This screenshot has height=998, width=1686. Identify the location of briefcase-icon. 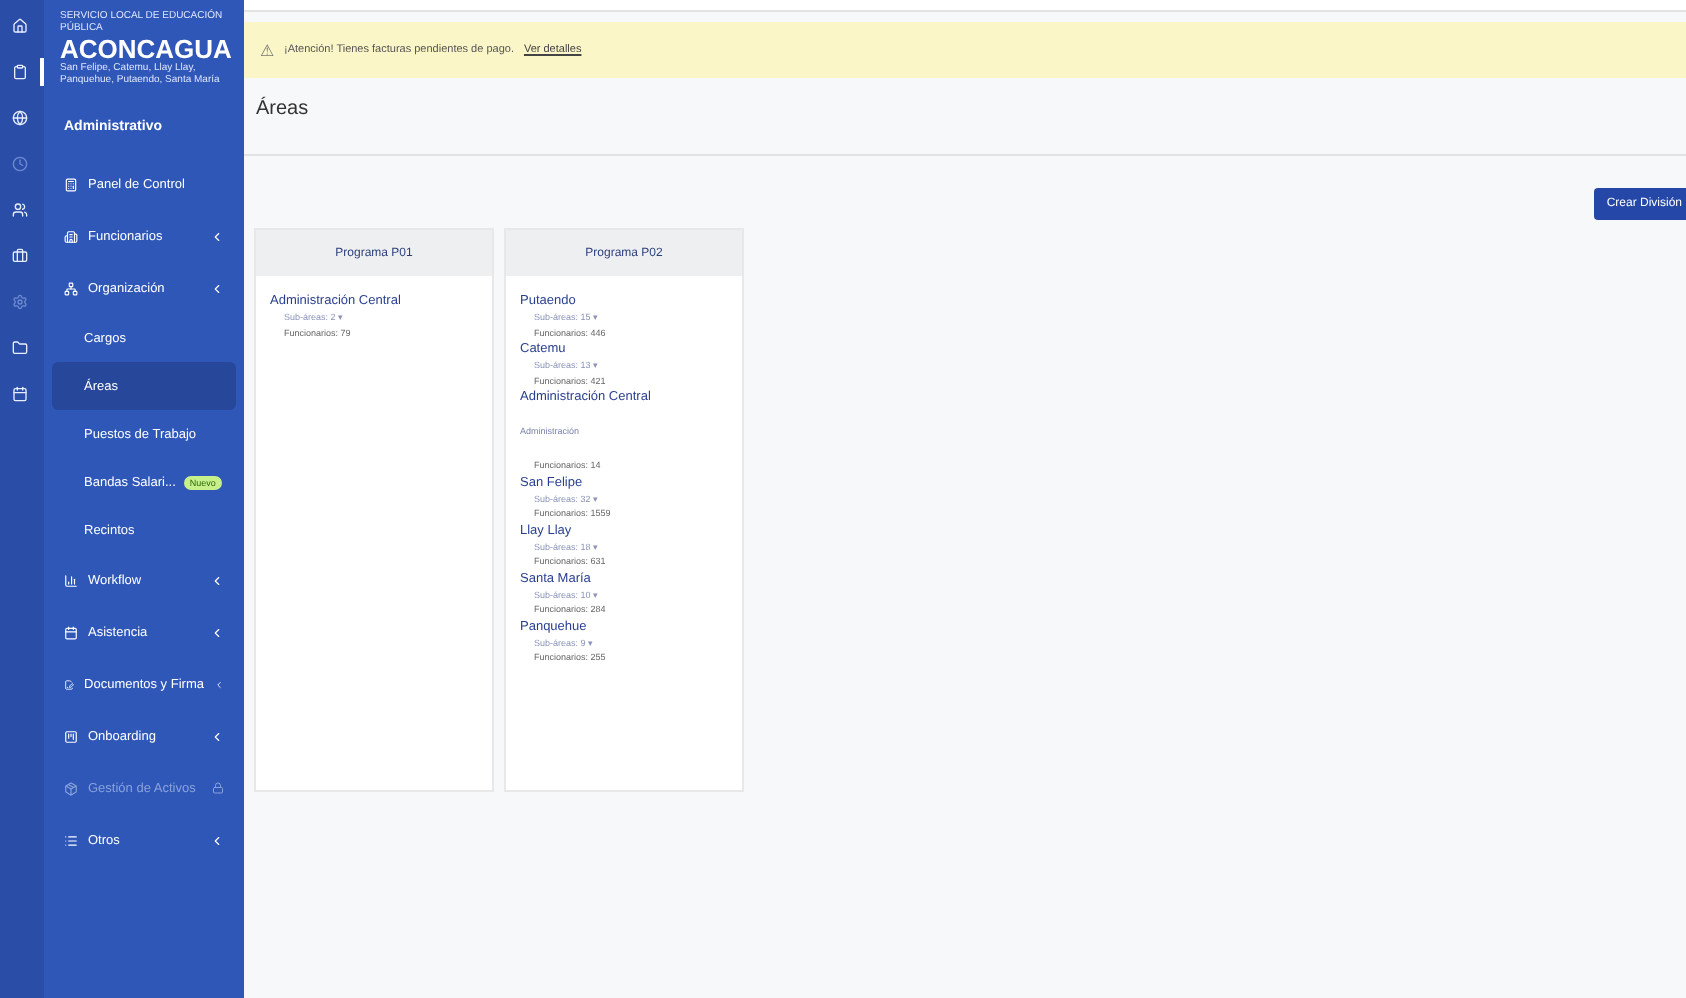
(20, 256).